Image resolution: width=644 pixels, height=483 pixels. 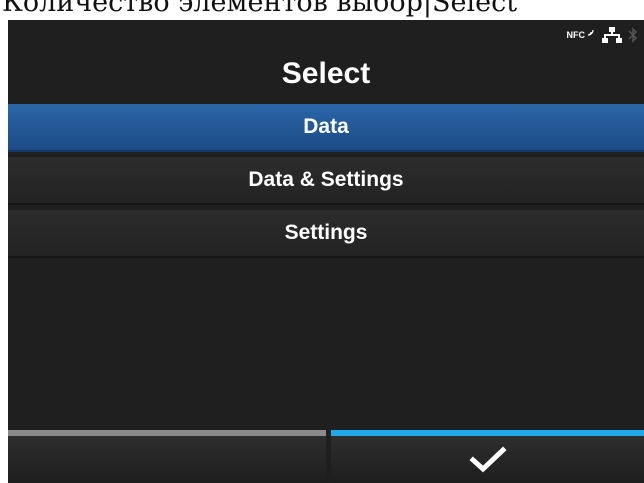 I want to click on document-caption: Количество элементов выбор|Select, so click(x=260, y=9).